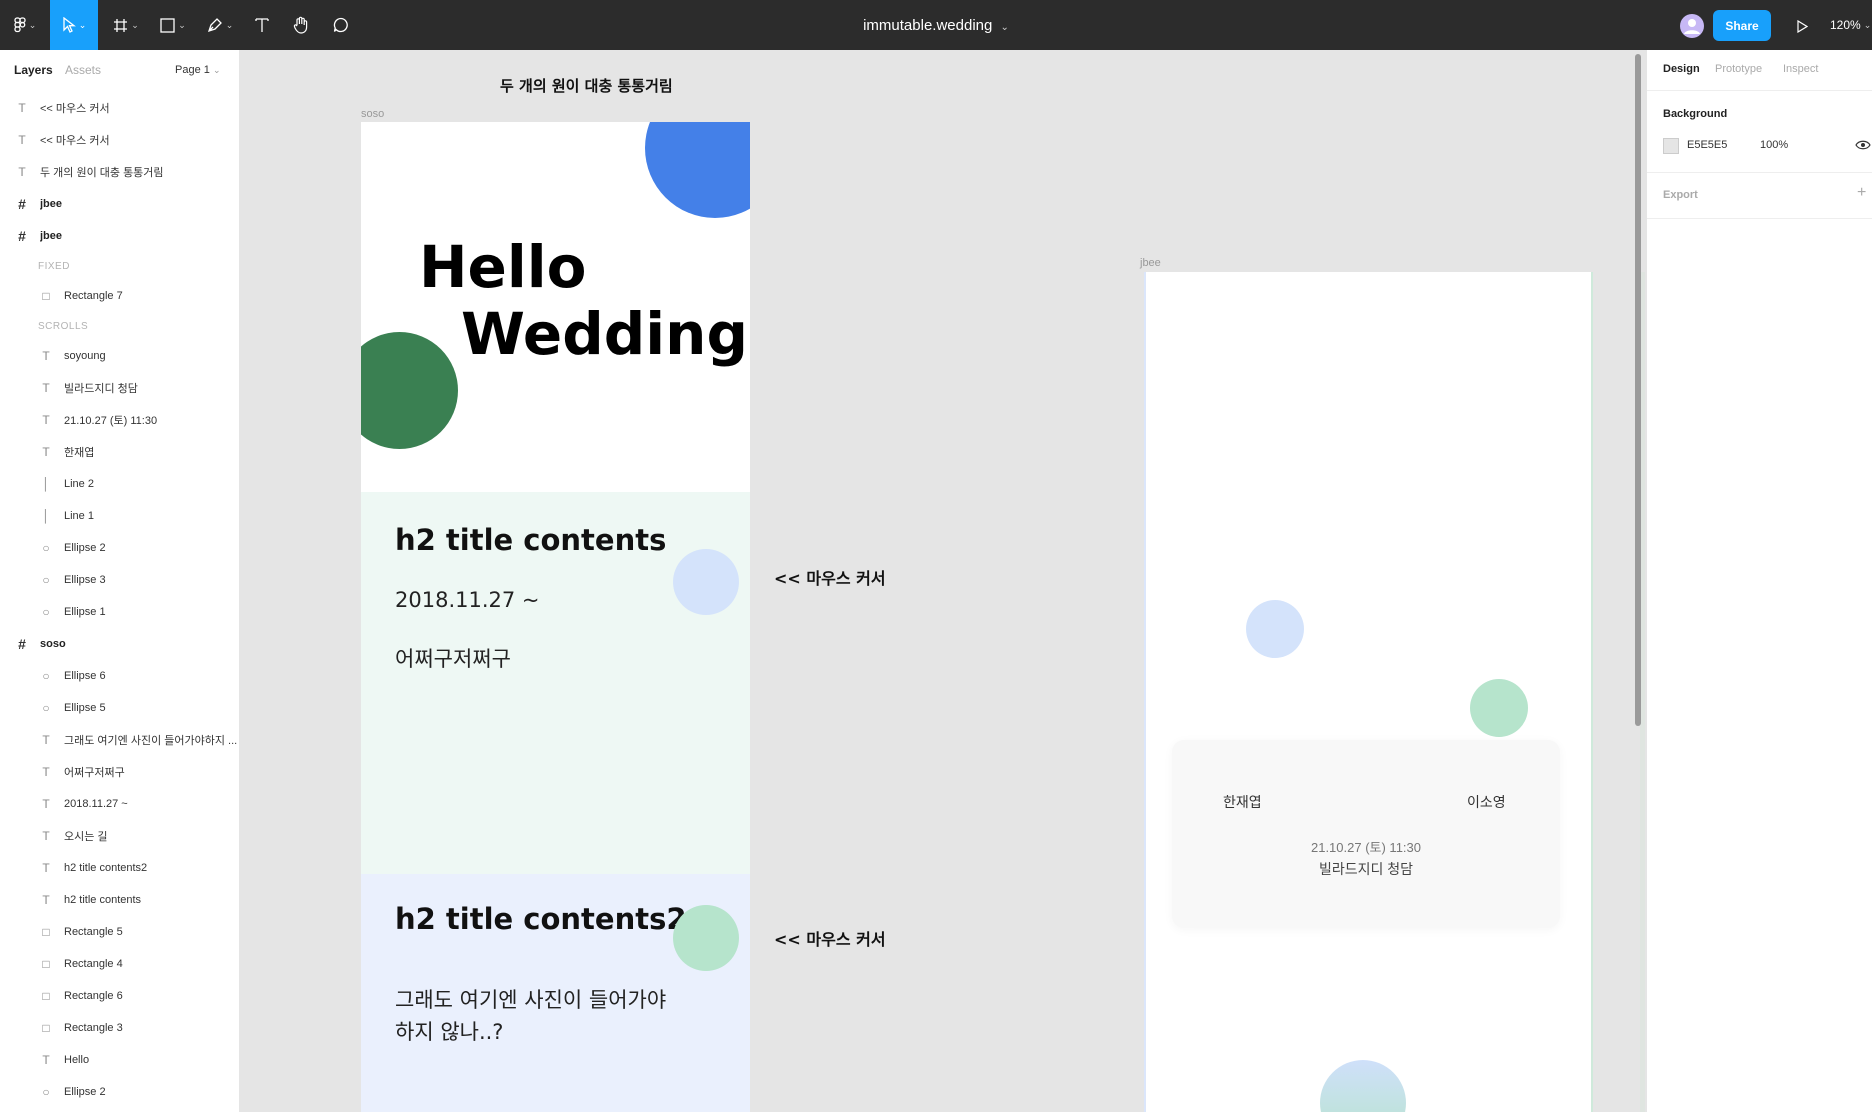  Describe the element at coordinates (467, 600) in the screenshot. I see `date-text: 2018.11.27 ~` at that location.